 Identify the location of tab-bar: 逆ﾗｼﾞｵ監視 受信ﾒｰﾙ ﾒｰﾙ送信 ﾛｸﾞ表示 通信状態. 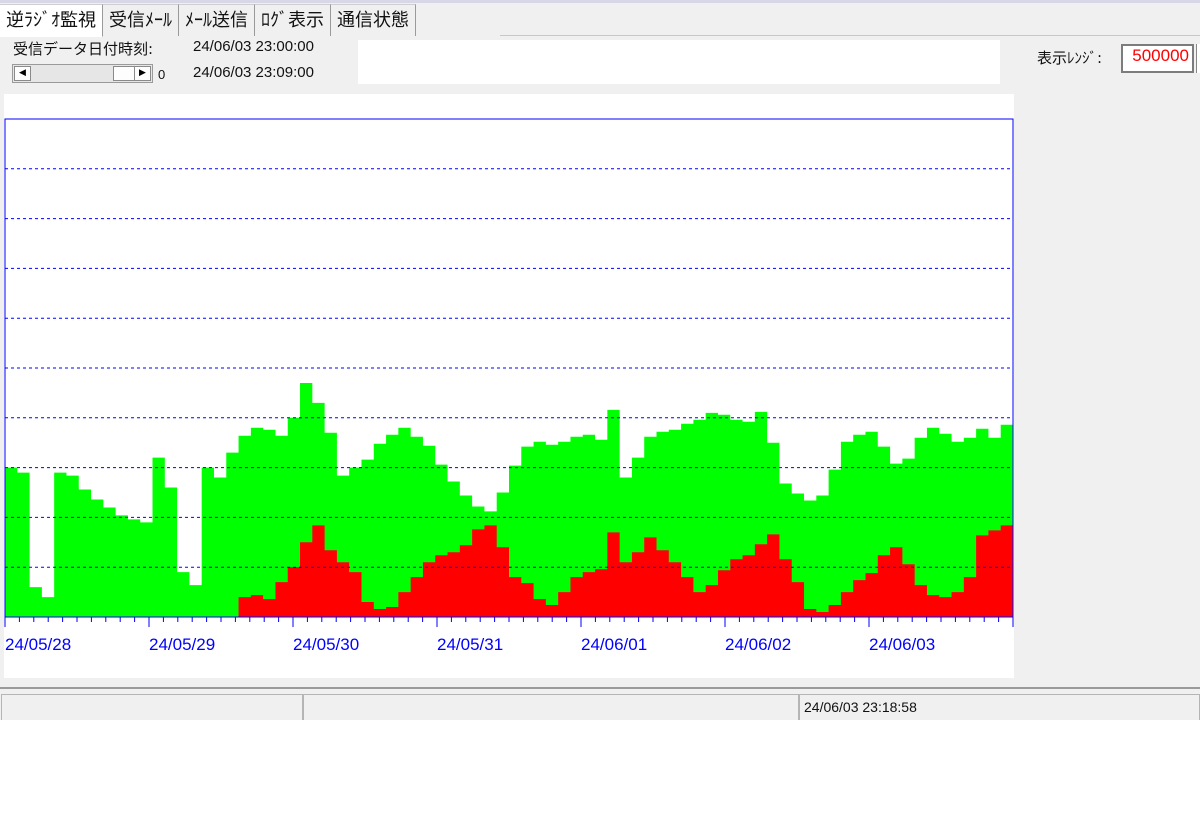
(208, 20).